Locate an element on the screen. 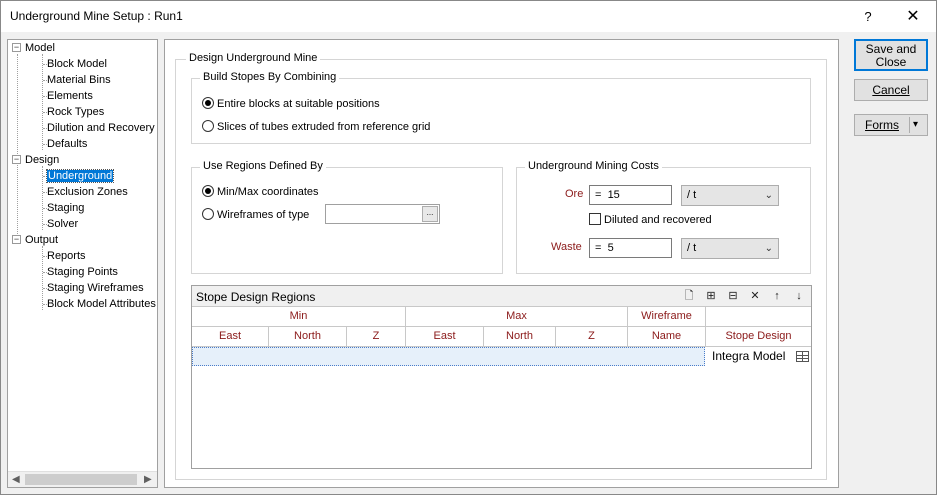 Image resolution: width=937 pixels, height=495 pixels. column-header-stope-design: Stope Design is located at coordinates (758, 337).